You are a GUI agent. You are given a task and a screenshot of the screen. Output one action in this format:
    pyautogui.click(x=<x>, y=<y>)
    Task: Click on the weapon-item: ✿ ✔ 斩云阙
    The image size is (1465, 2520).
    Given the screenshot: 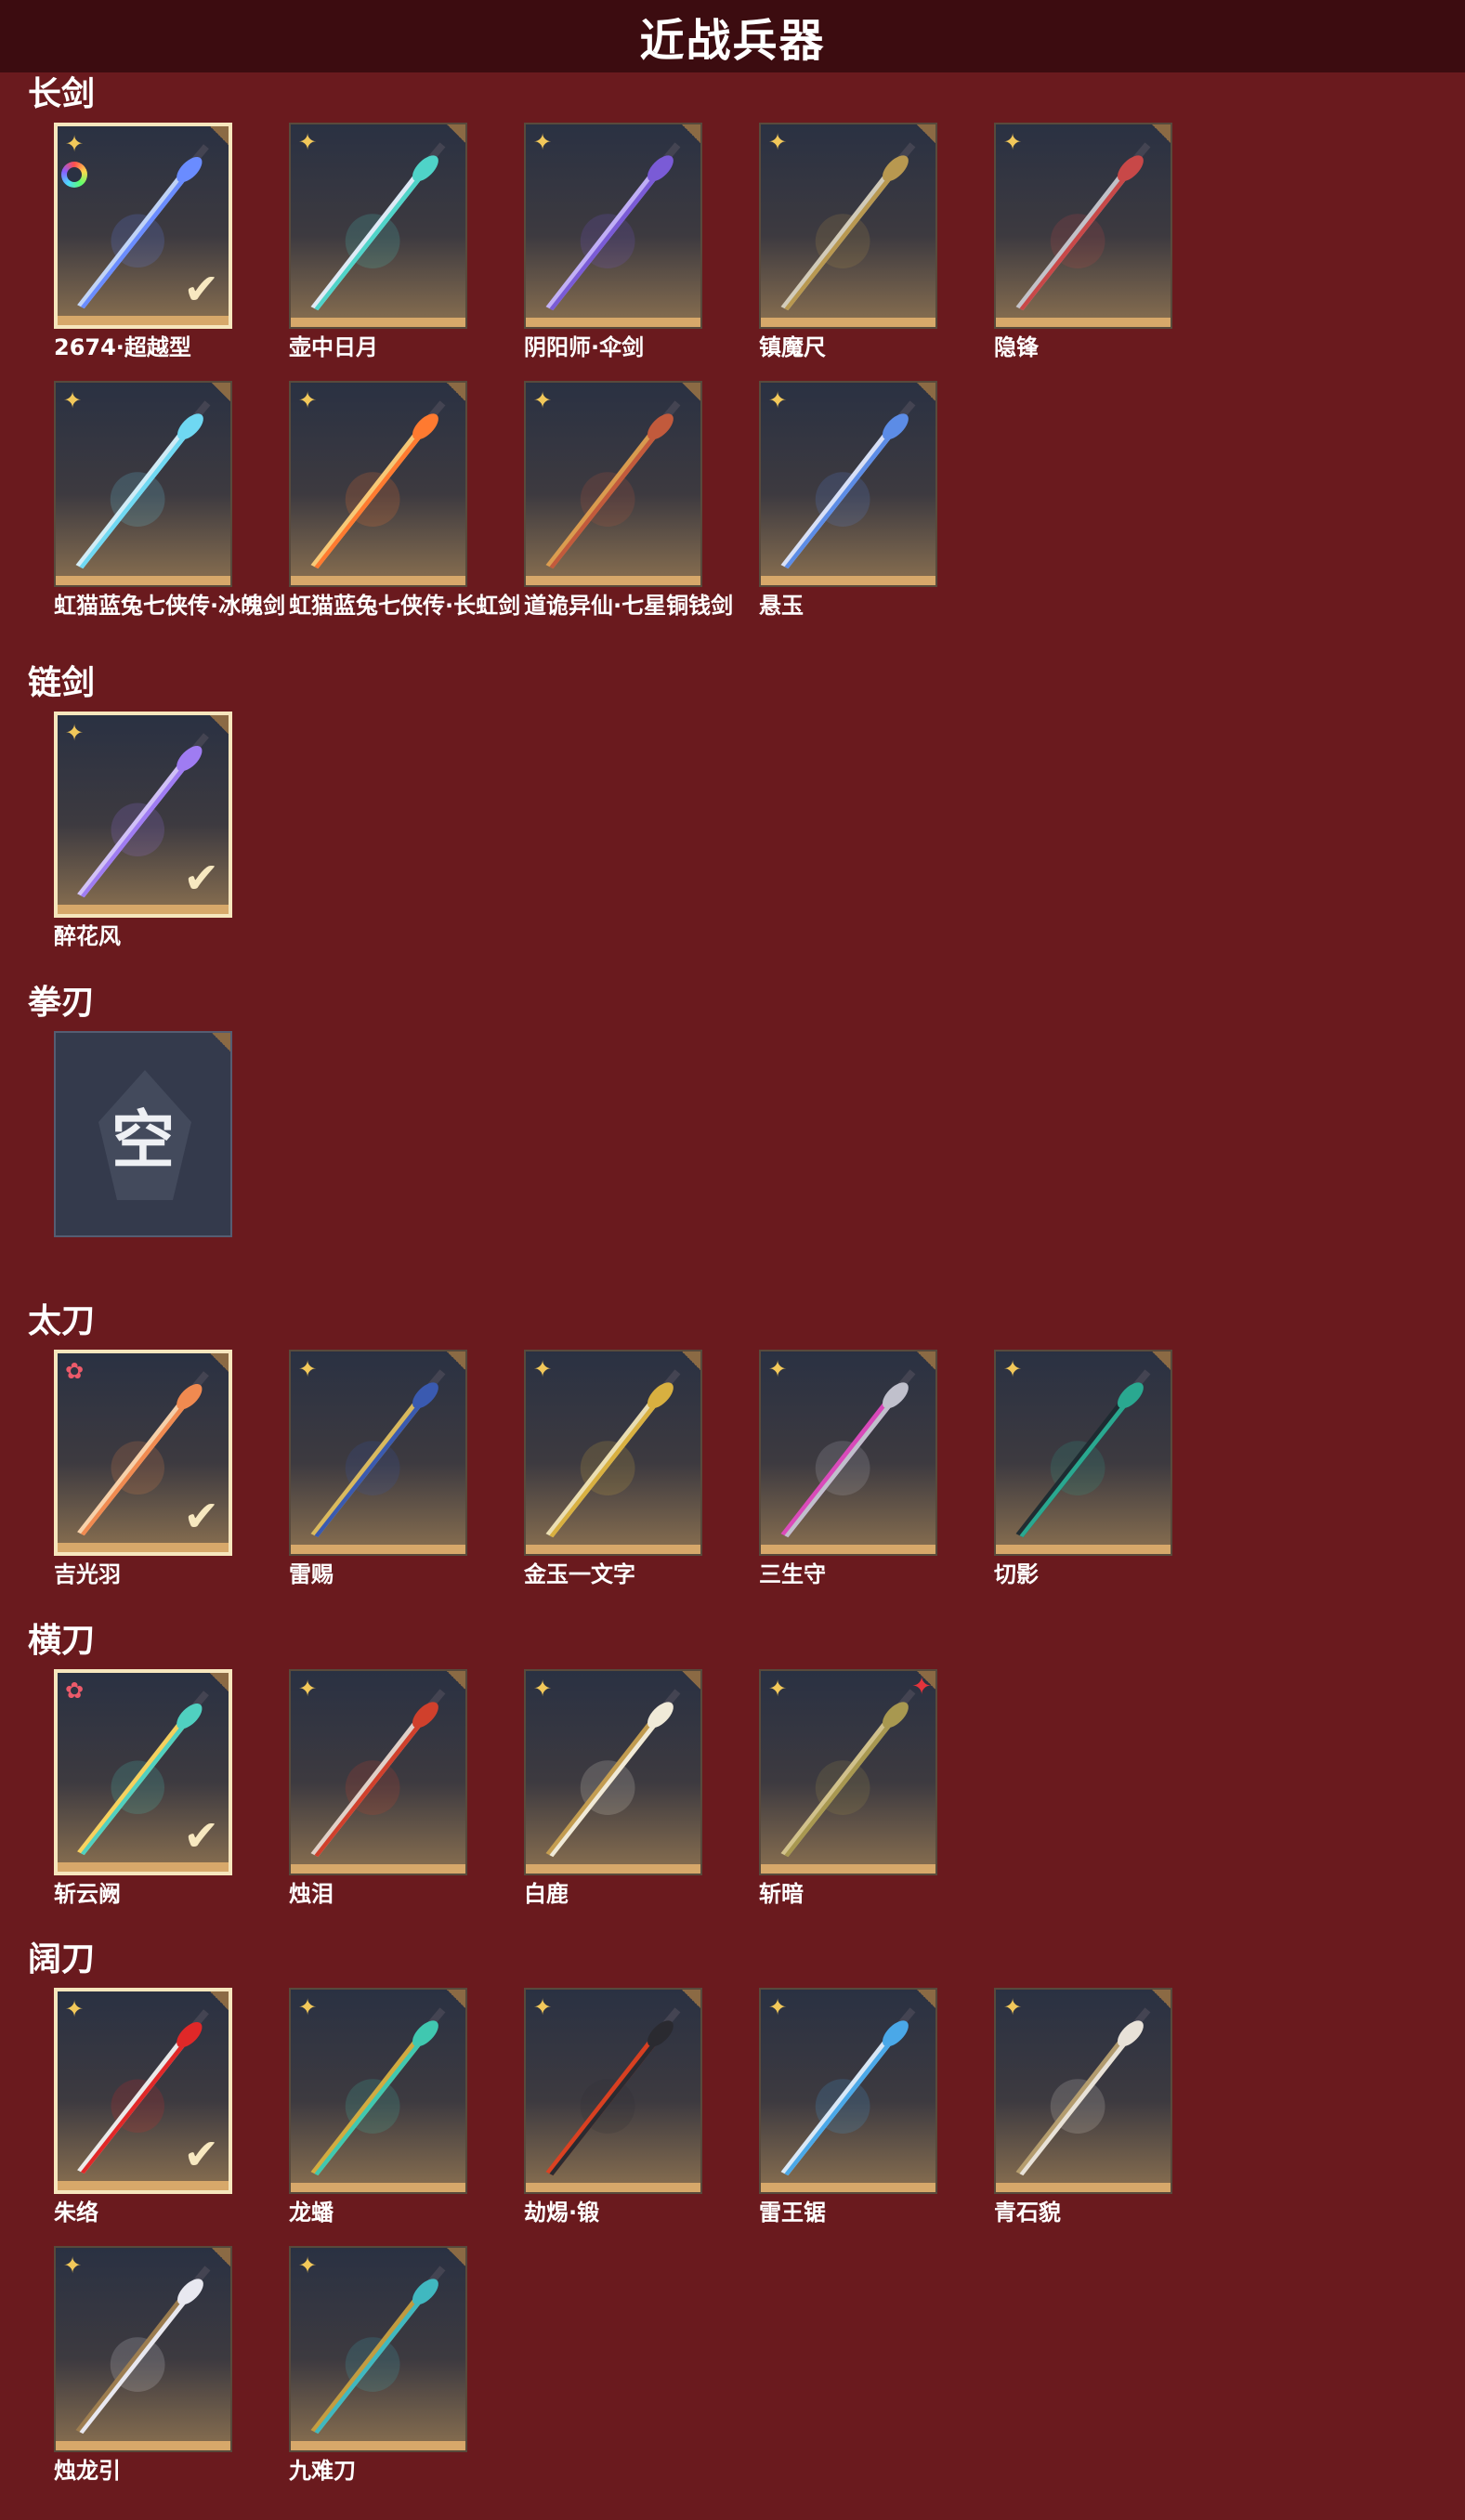 What is the action you would take?
    pyautogui.click(x=143, y=1788)
    